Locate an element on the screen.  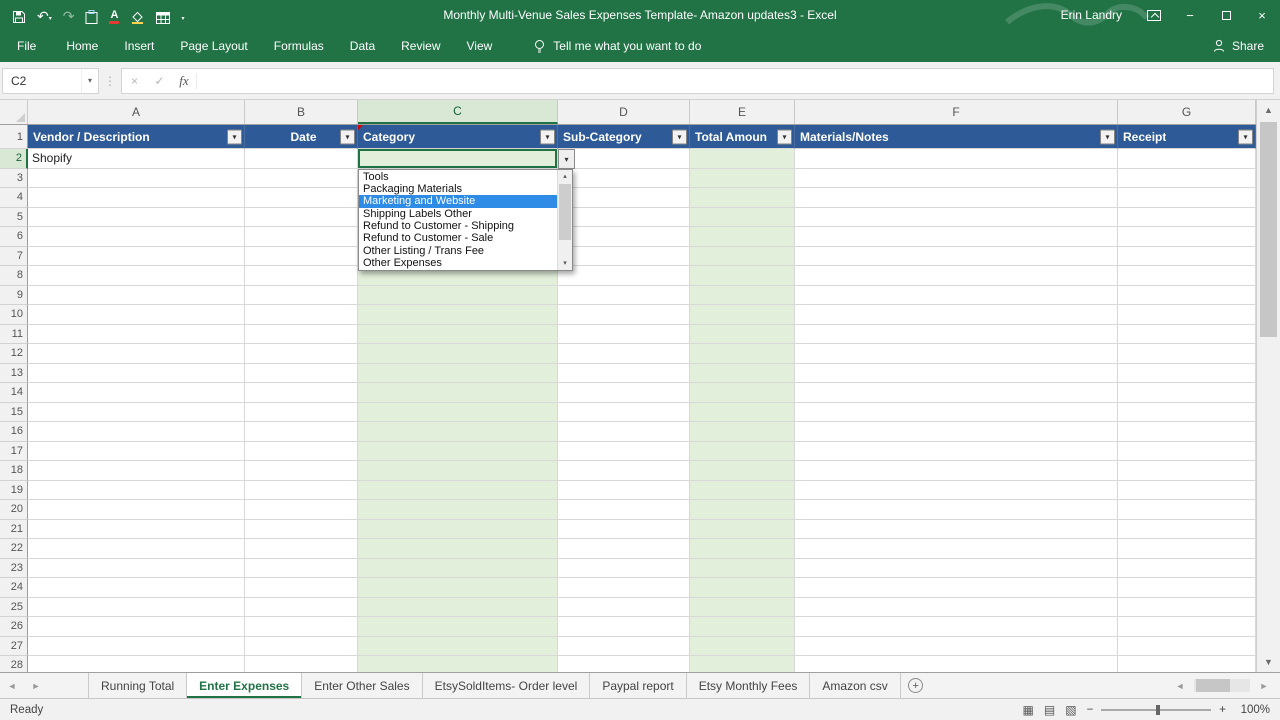
row-header-23: 23 is located at coordinates (14, 568).